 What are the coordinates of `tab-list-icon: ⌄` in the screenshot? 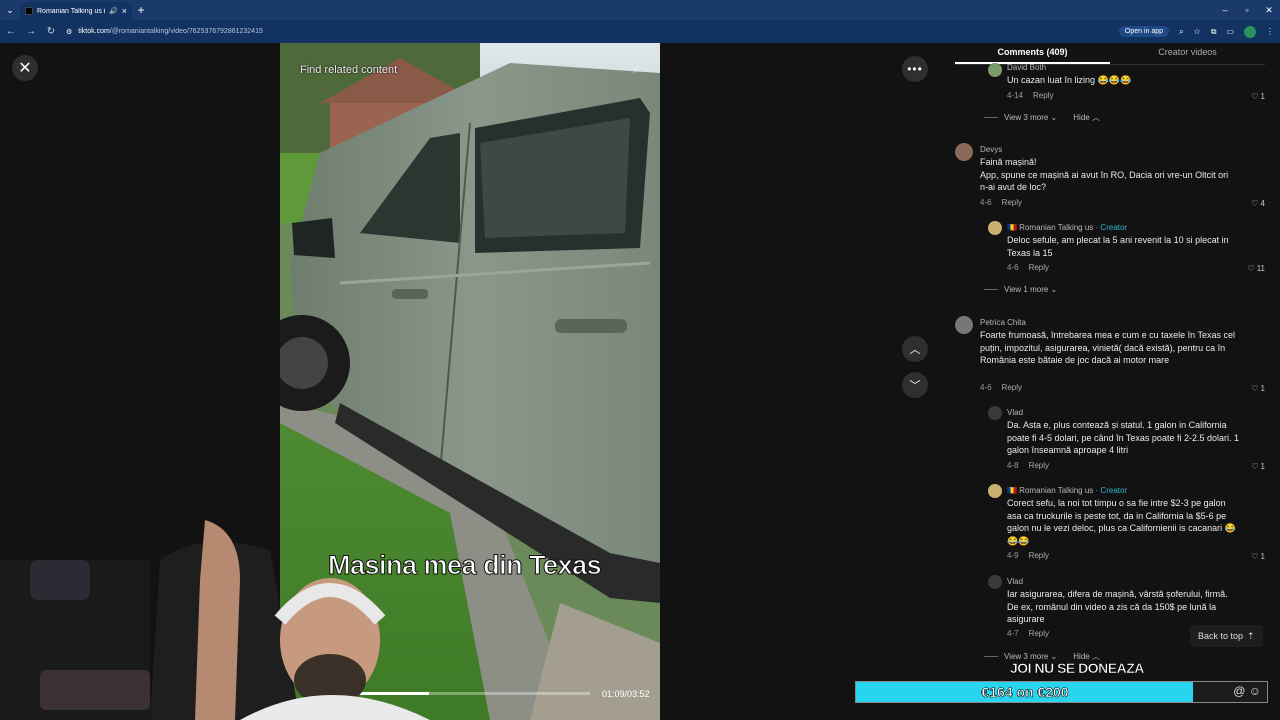 It's located at (10, 10).